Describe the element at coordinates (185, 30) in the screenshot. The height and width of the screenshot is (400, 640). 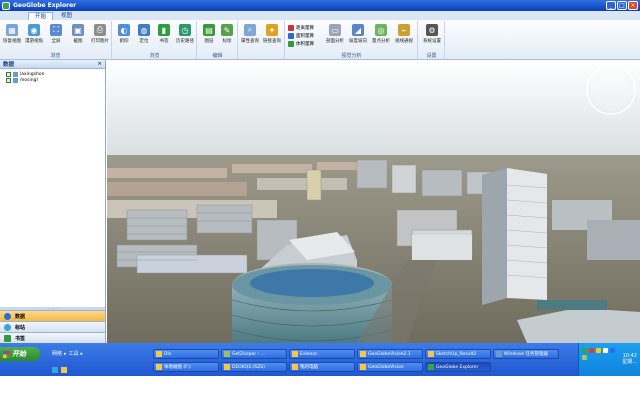
I see `clock-icon: ◷` at that location.